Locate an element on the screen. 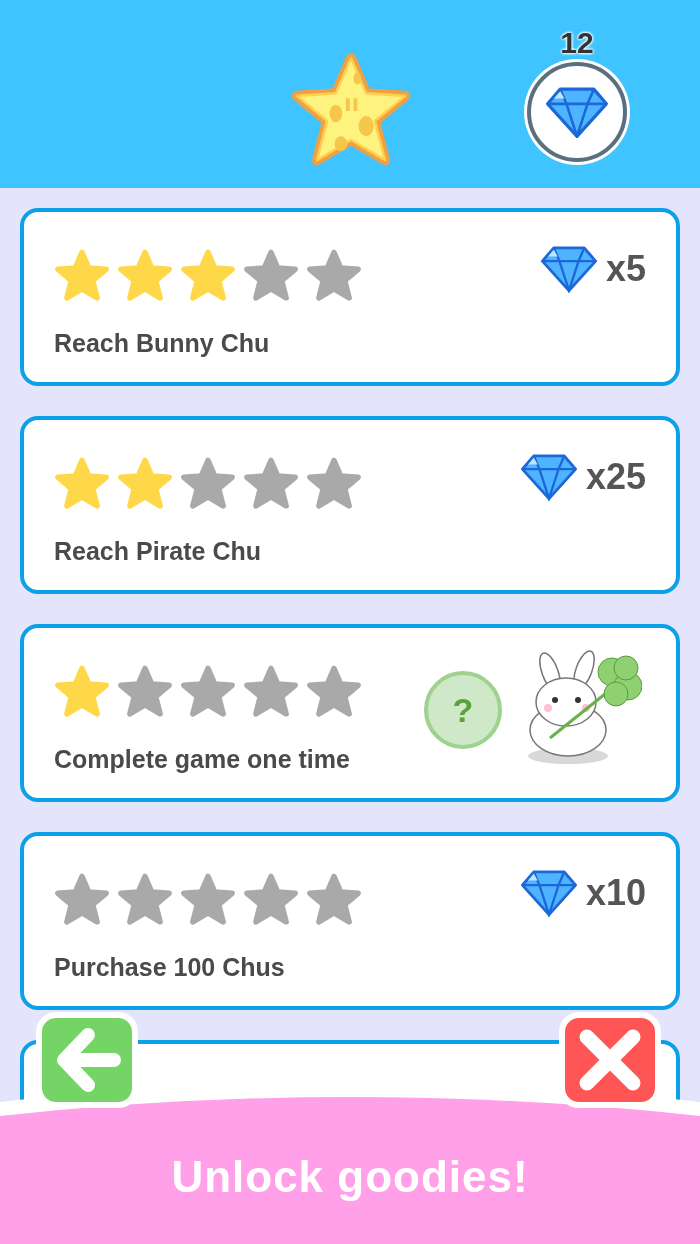  gem-badge is located at coordinates (577, 112).